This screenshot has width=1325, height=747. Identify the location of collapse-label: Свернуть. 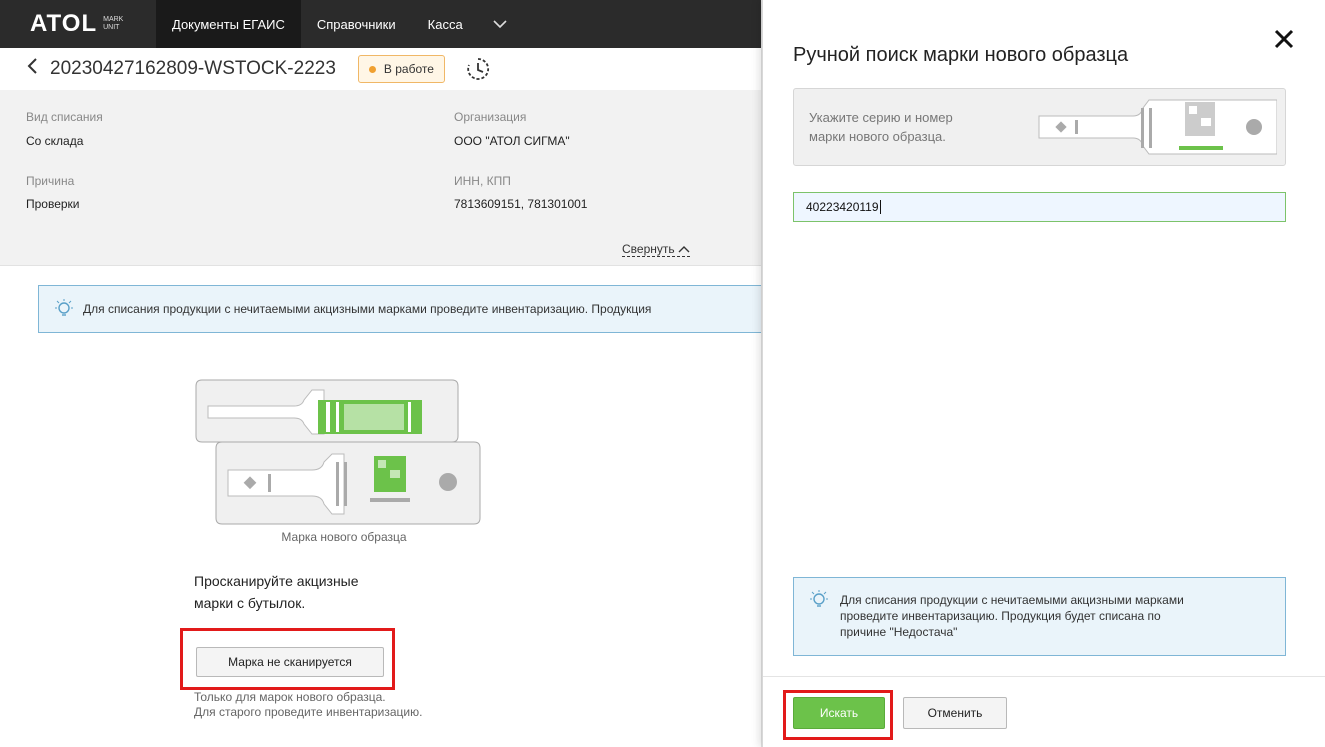
(648, 249).